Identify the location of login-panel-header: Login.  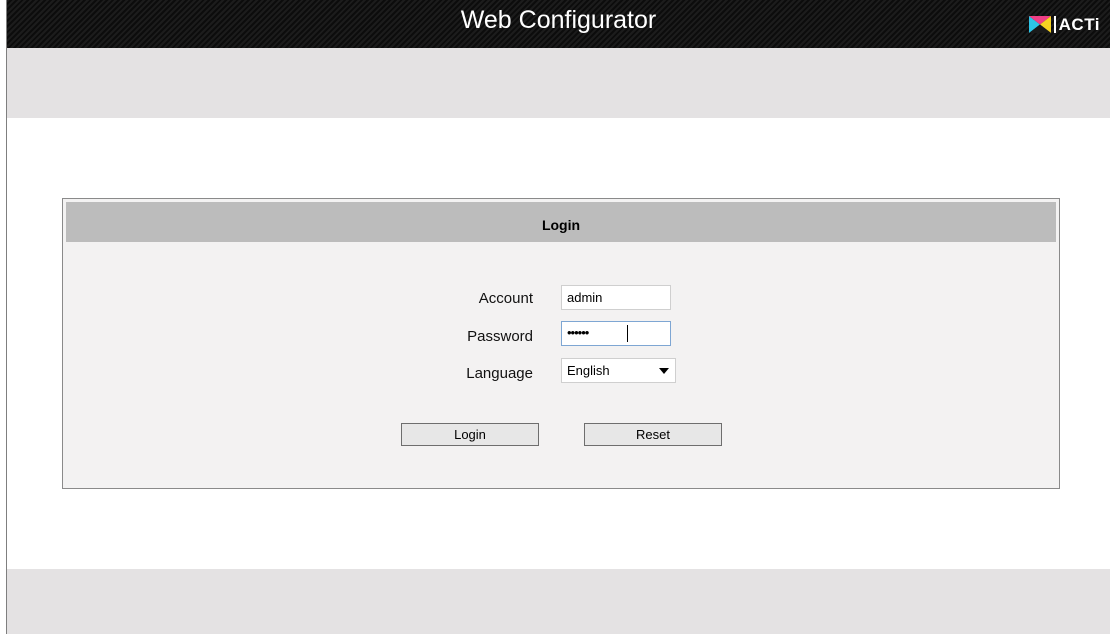
(561, 222).